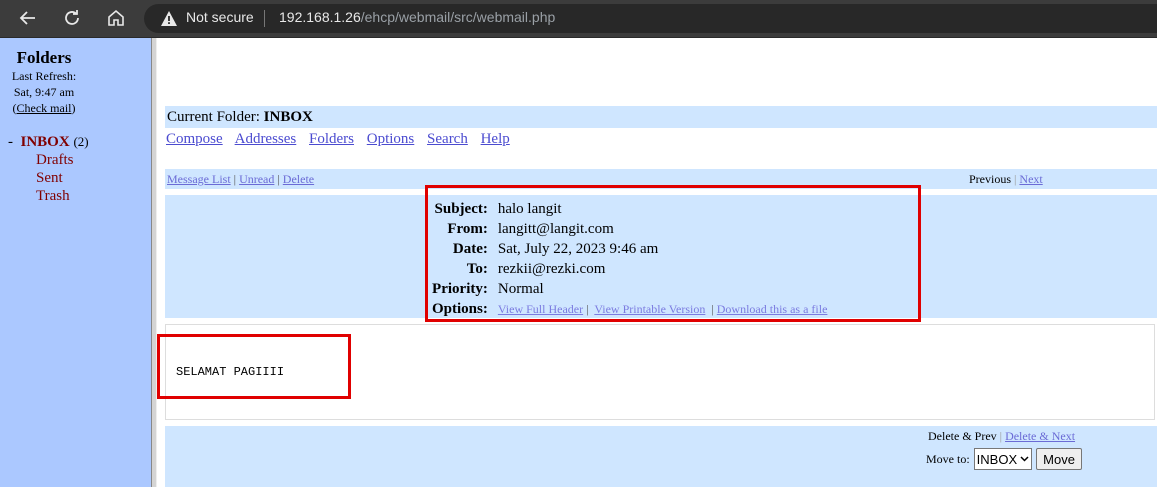 This screenshot has width=1157, height=487. Describe the element at coordinates (962, 436) in the screenshot. I see `delete-prev-label: Delete & Prev` at that location.